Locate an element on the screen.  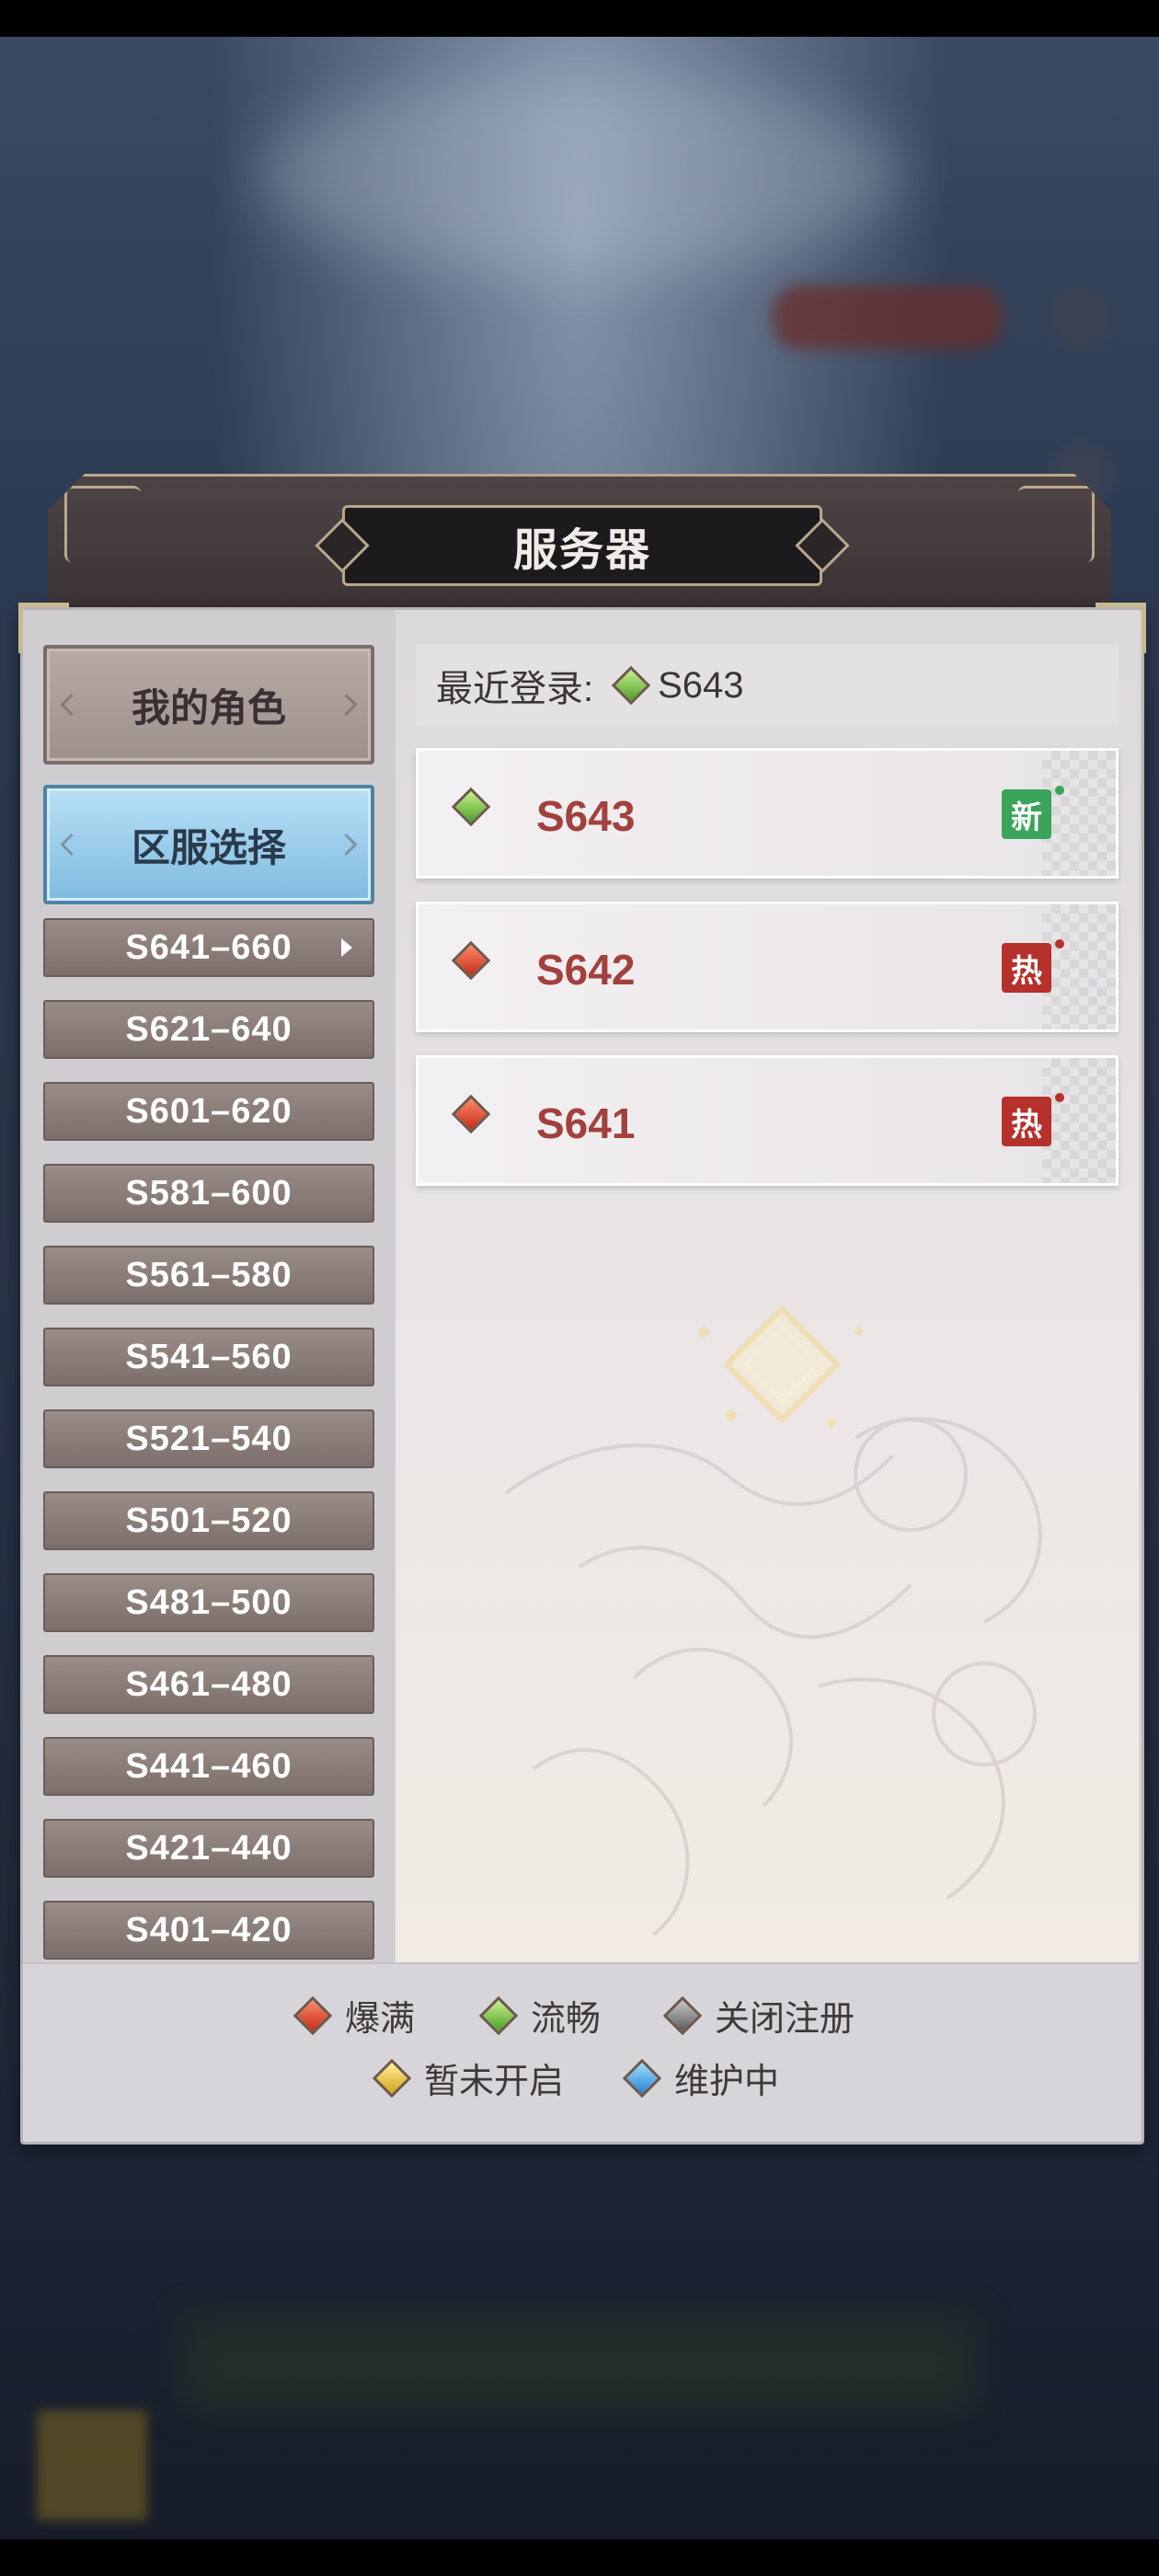
background-blurred-button is located at coordinates (888, 317).